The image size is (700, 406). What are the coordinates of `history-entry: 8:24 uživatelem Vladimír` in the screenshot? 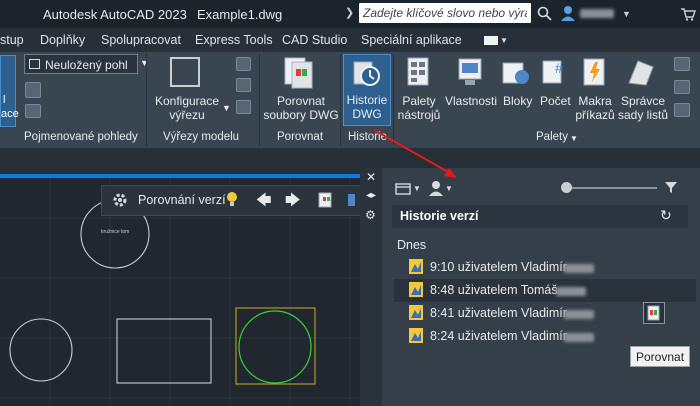 It's located at (545, 336).